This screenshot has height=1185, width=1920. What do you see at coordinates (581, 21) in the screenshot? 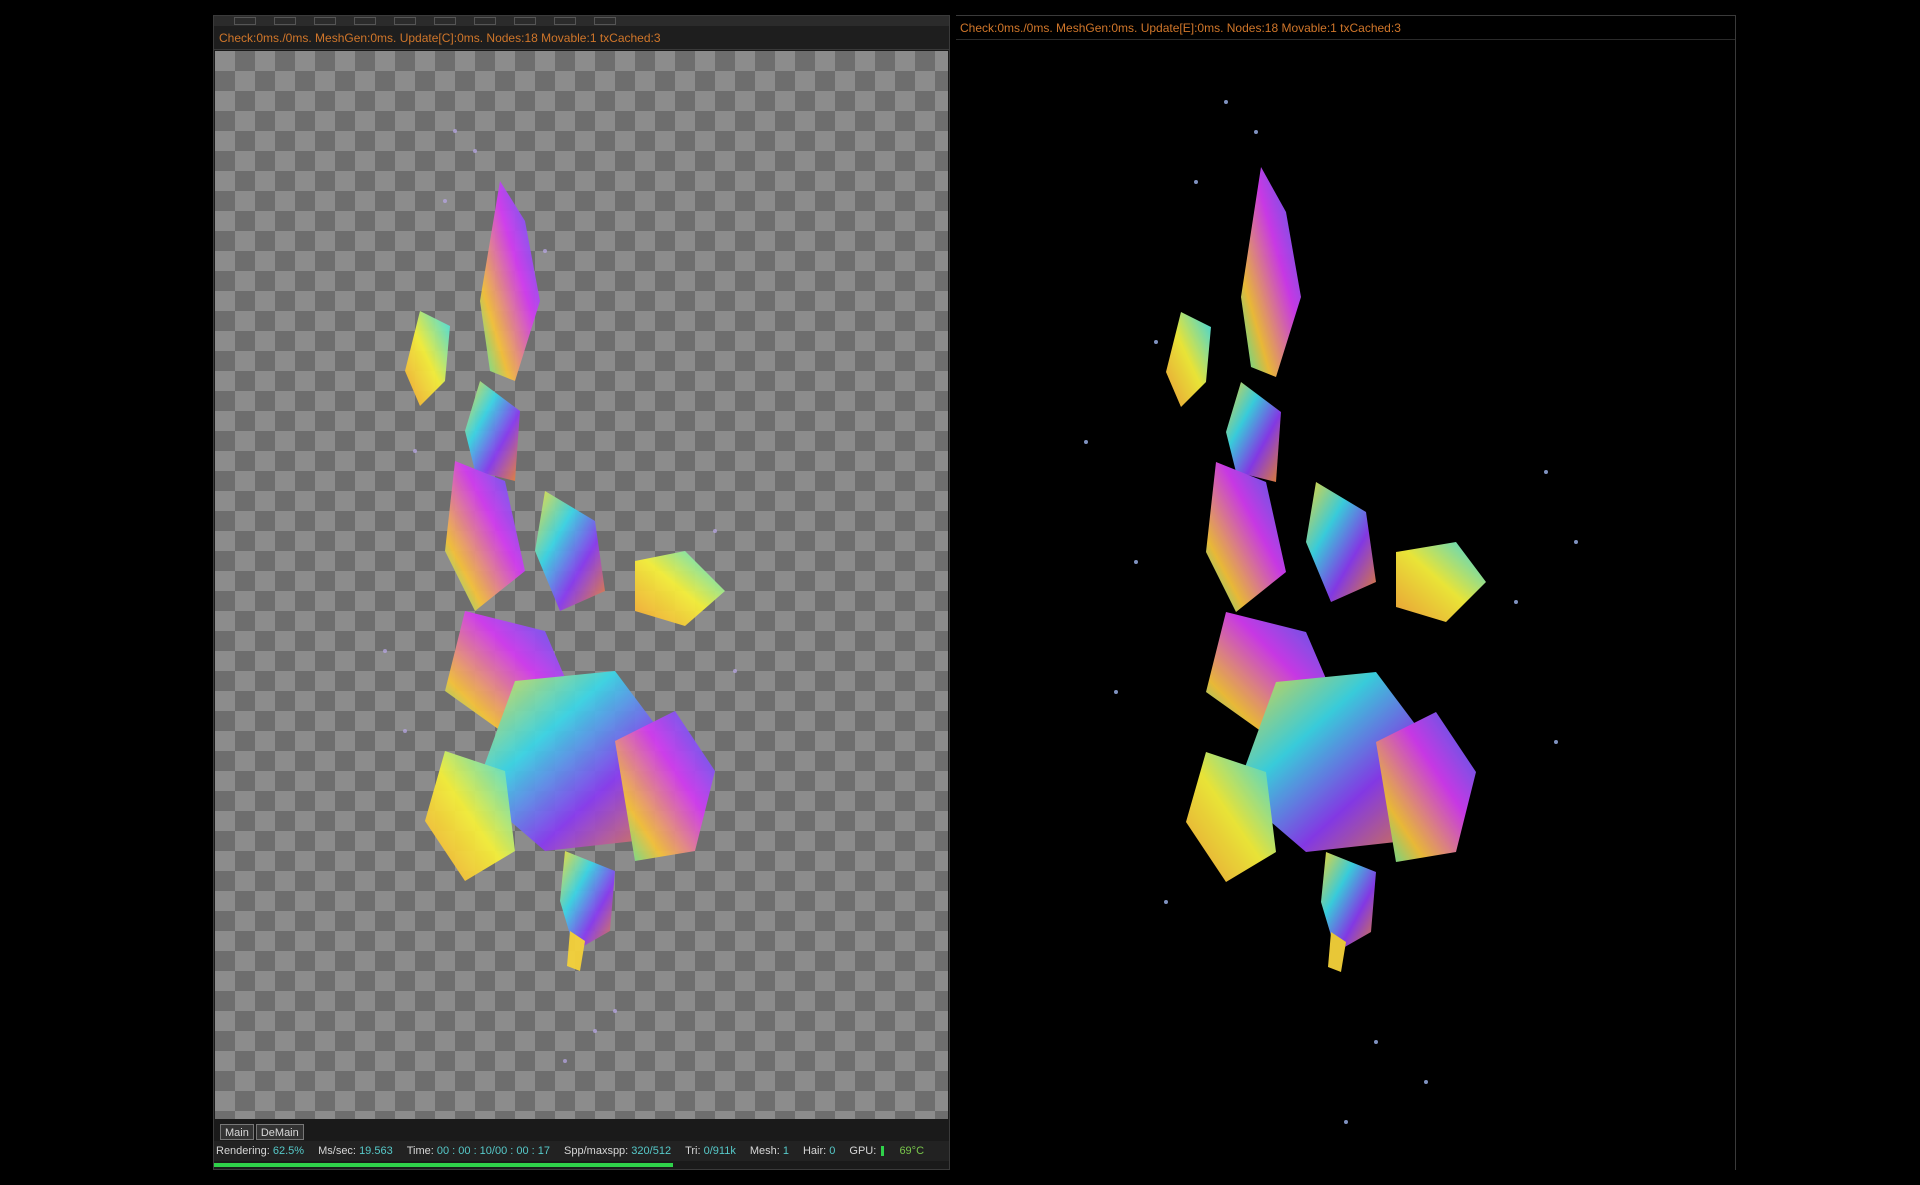
I see `viewport-toolbar` at bounding box center [581, 21].